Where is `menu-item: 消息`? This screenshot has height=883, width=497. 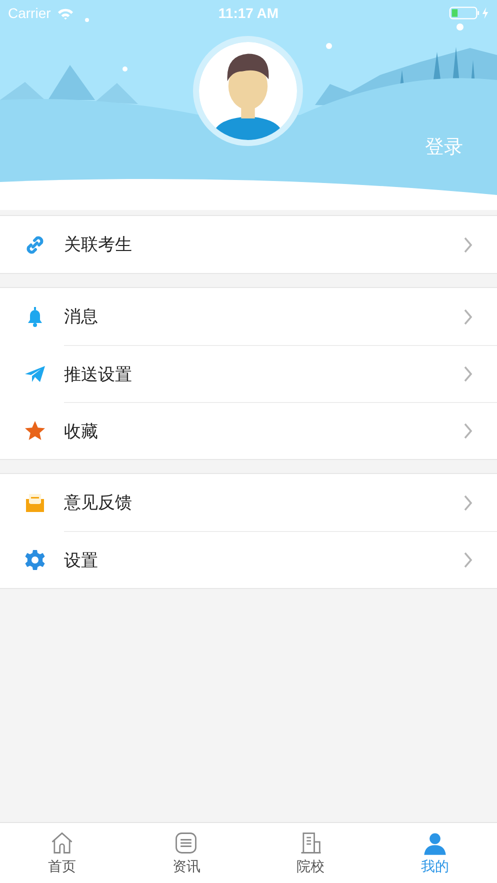 menu-item: 消息 is located at coordinates (248, 316).